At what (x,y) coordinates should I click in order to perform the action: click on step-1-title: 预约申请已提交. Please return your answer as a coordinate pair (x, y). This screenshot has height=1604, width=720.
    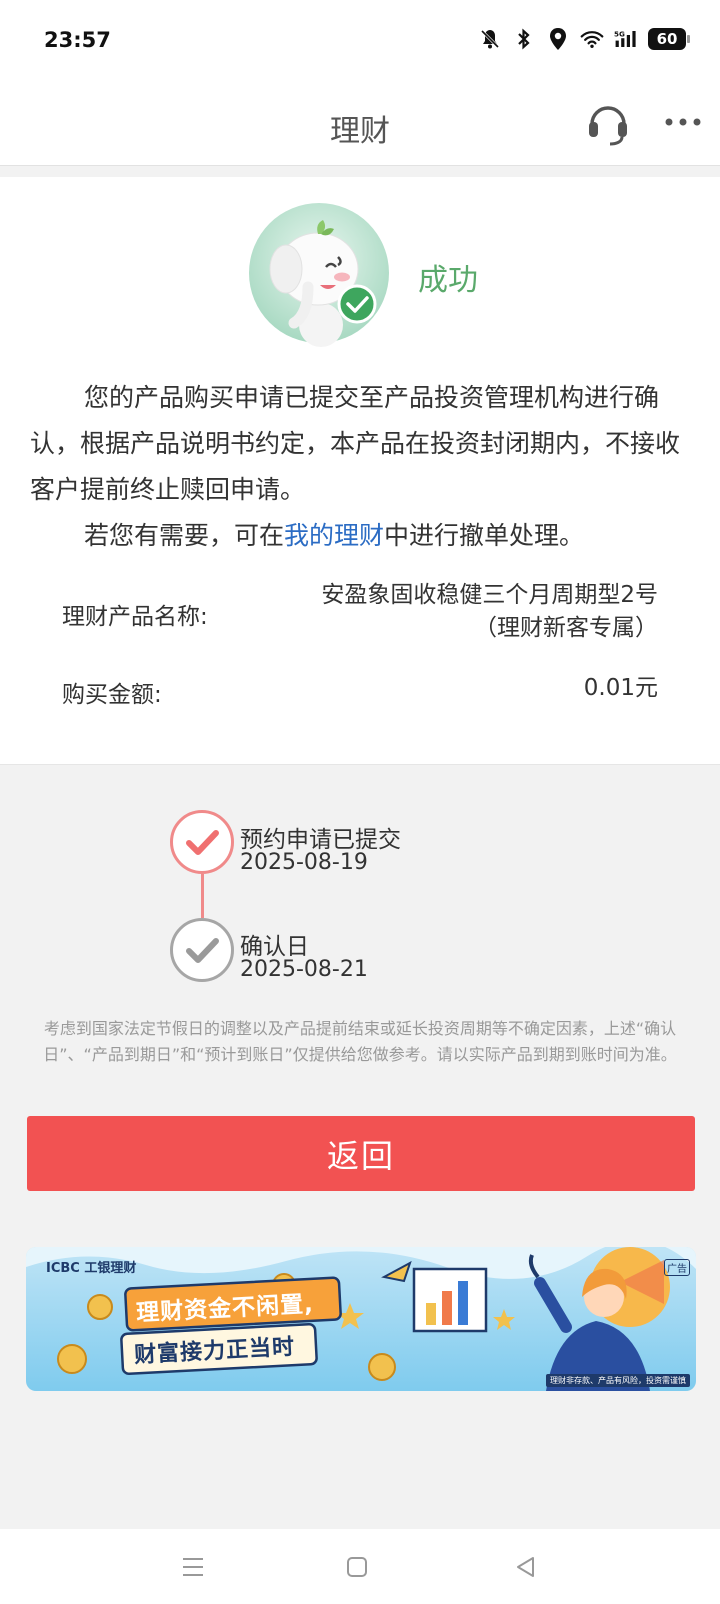
    Looking at the image, I should click on (320, 840).